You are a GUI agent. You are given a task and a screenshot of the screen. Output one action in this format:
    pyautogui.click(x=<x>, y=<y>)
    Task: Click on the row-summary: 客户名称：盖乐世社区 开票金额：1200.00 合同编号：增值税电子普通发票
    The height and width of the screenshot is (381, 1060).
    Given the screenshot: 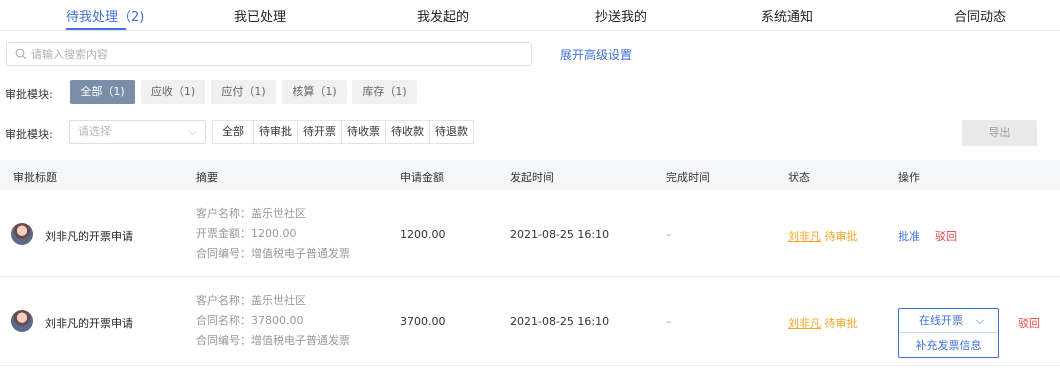 What is the action you would take?
    pyautogui.click(x=273, y=234)
    